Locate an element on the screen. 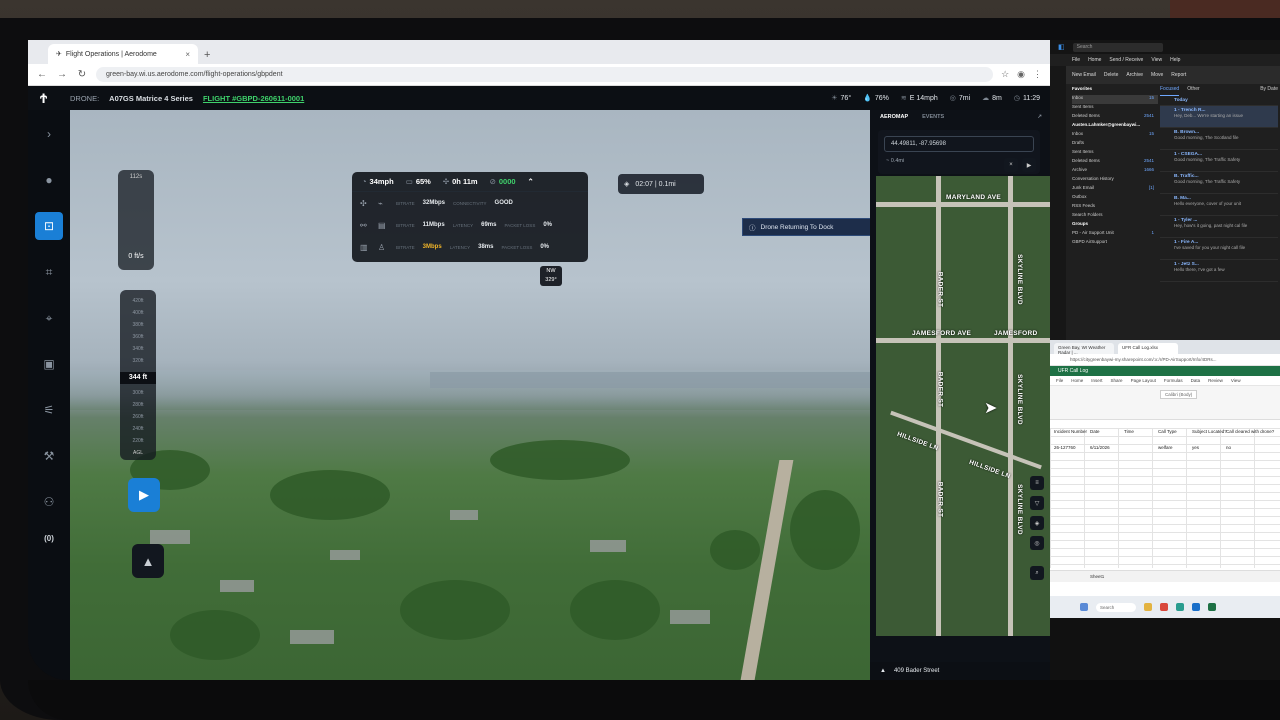  excel-menu-item: Page Layout is located at coordinates (1143, 380).